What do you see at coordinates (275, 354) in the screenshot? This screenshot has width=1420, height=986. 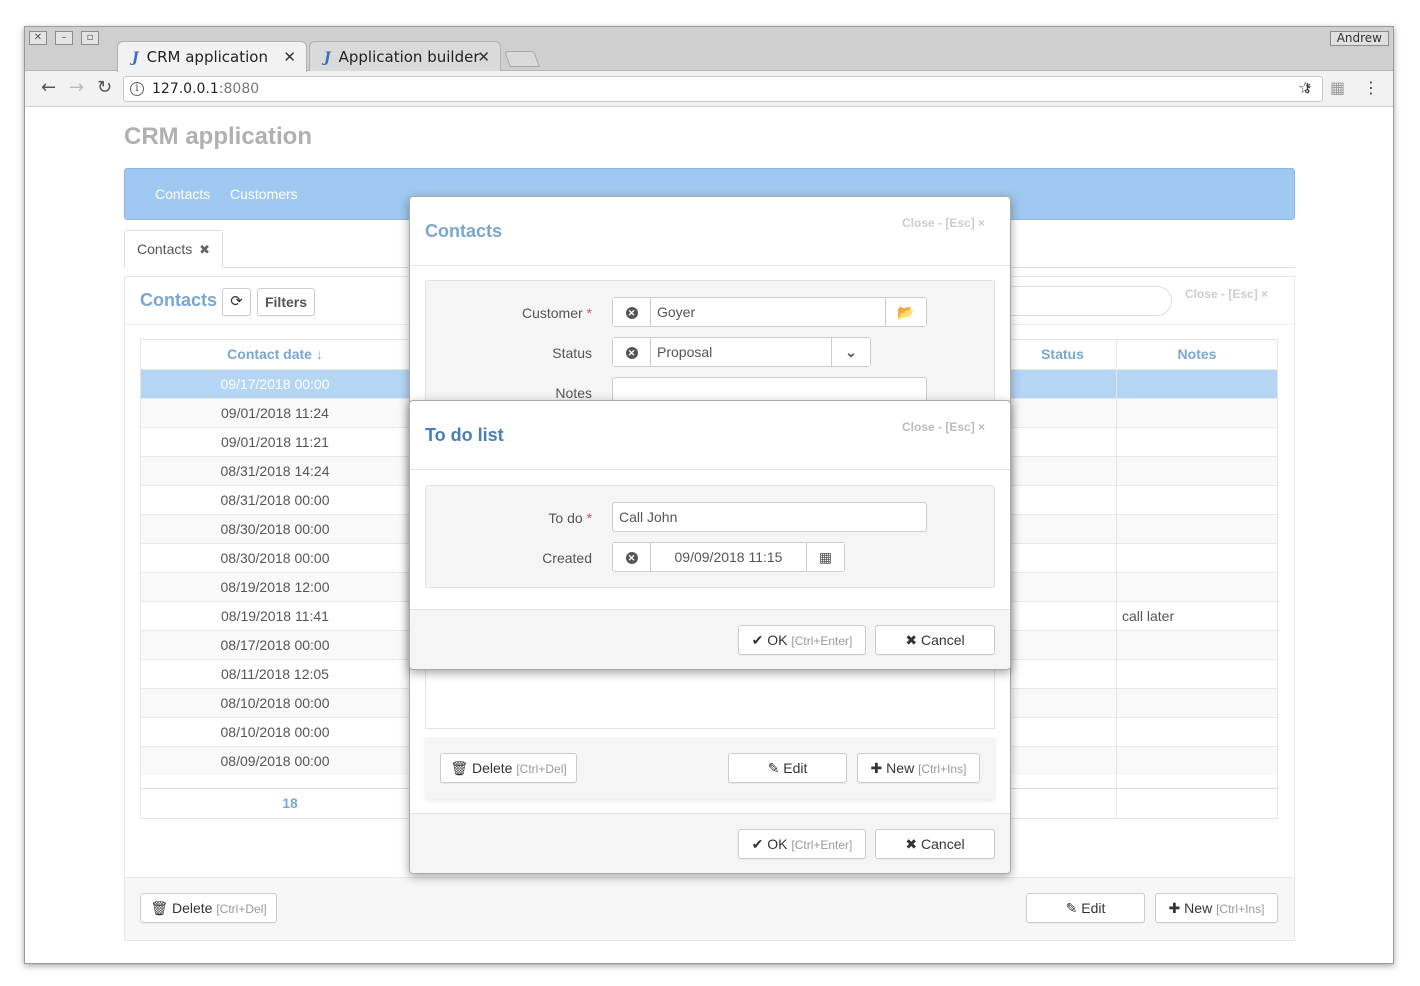 I see `column-header-contact-date: Contact date ↓` at bounding box center [275, 354].